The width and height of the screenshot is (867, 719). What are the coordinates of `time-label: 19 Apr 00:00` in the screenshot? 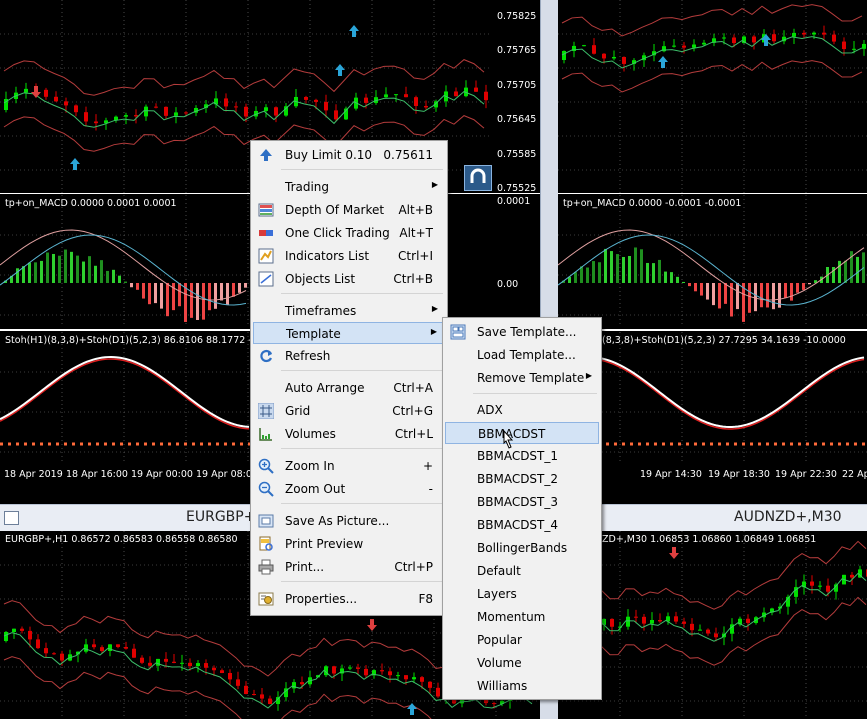 It's located at (162, 474).